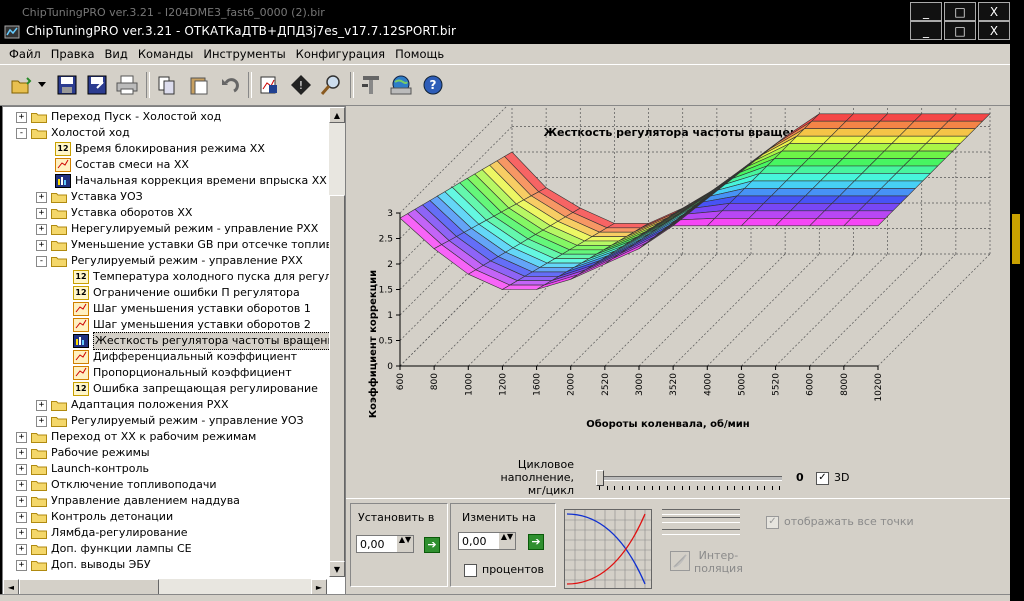  Describe the element at coordinates (25, 54) in the screenshot. I see `menu-file: Файл` at that location.